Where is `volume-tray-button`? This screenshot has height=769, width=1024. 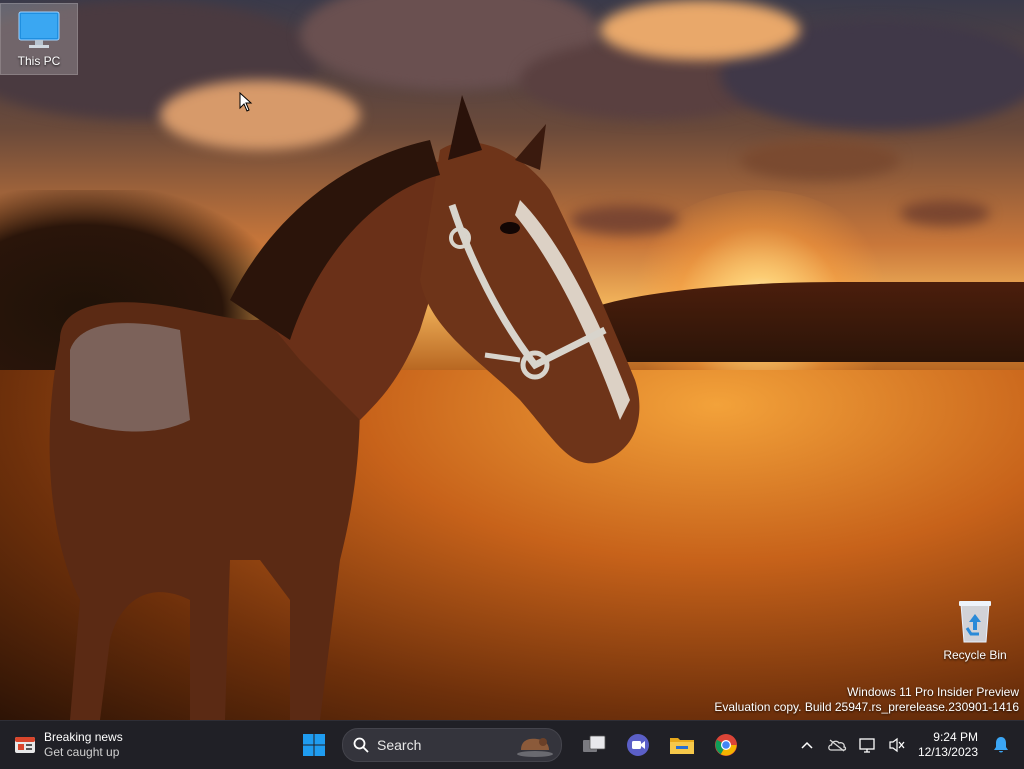
volume-tray-button is located at coordinates (897, 745).